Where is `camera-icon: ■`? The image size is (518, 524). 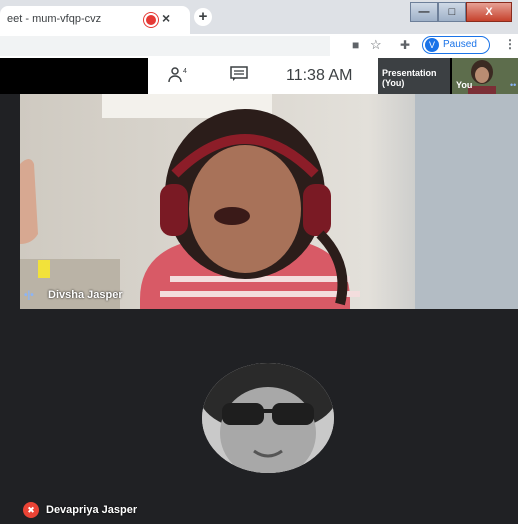
camera-icon: ■ is located at coordinates (355, 45).